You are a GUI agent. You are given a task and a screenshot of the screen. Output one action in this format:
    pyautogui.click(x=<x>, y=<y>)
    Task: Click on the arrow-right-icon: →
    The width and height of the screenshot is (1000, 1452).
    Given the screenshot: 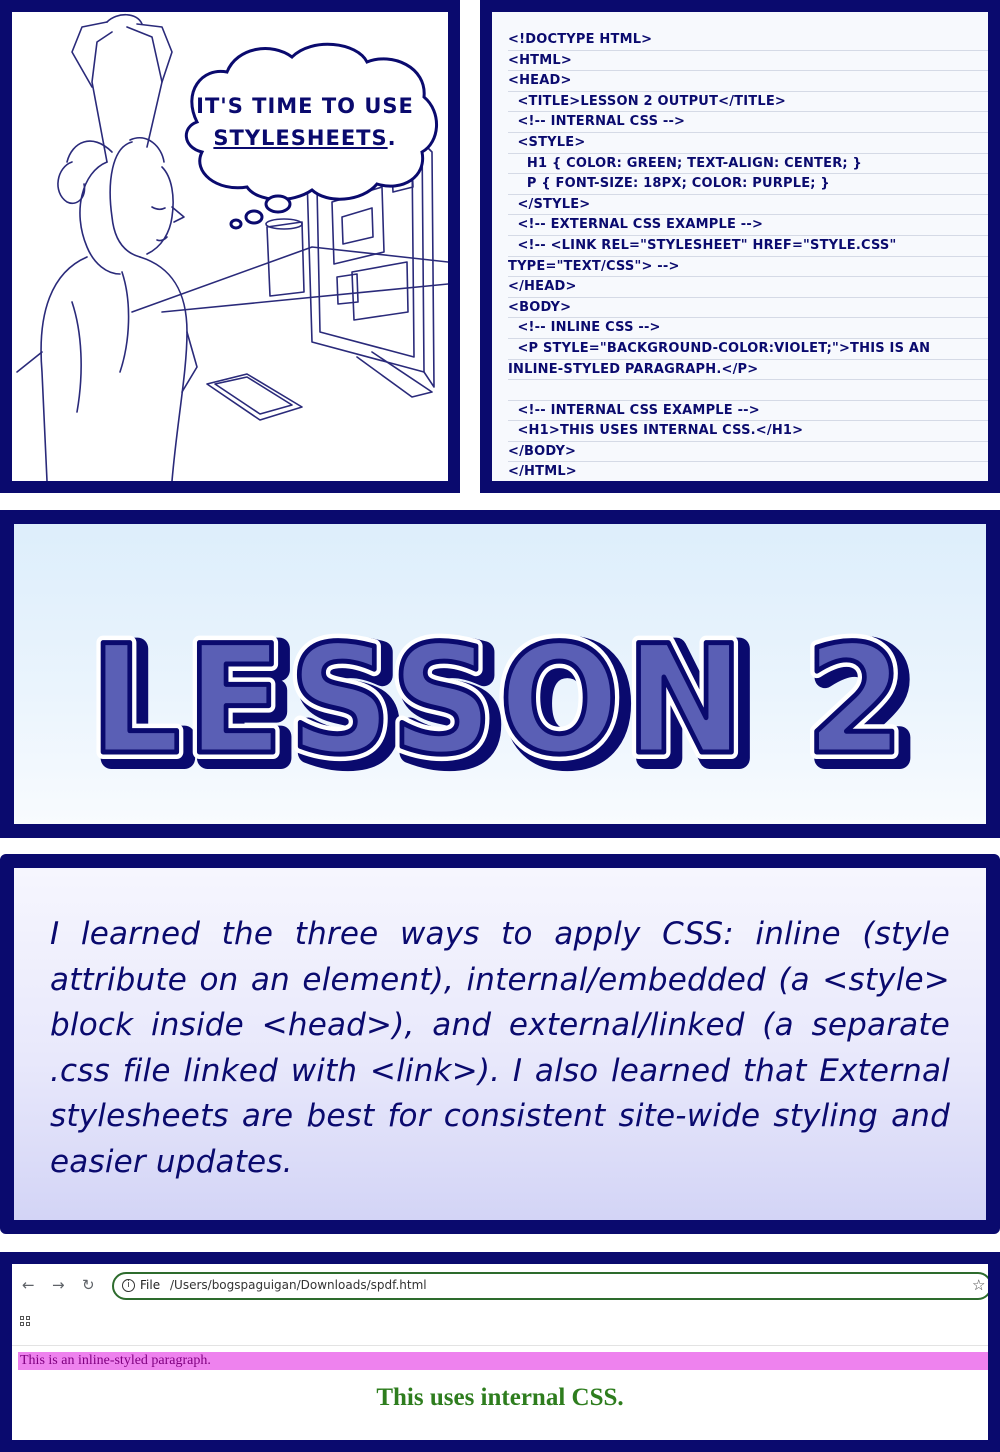 What is the action you would take?
    pyautogui.click(x=58, y=1285)
    